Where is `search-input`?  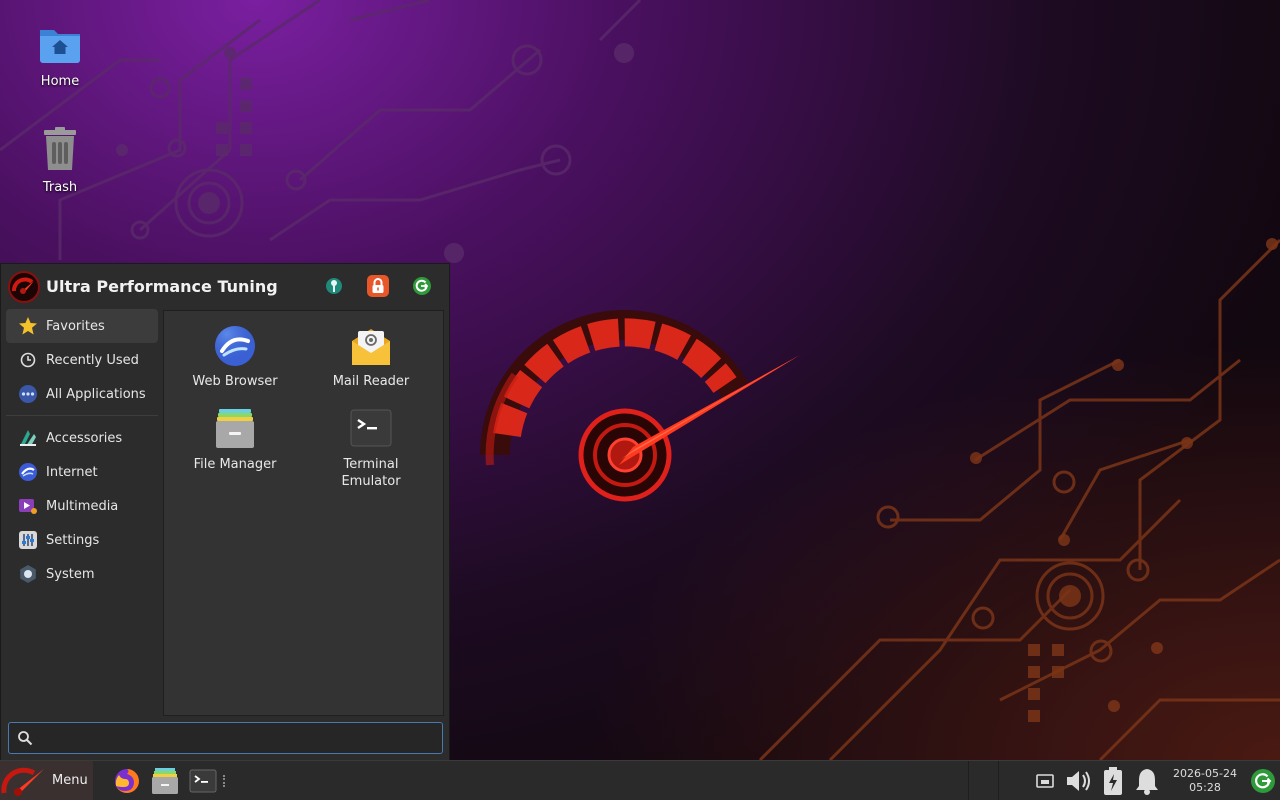
search-input is located at coordinates (236, 738).